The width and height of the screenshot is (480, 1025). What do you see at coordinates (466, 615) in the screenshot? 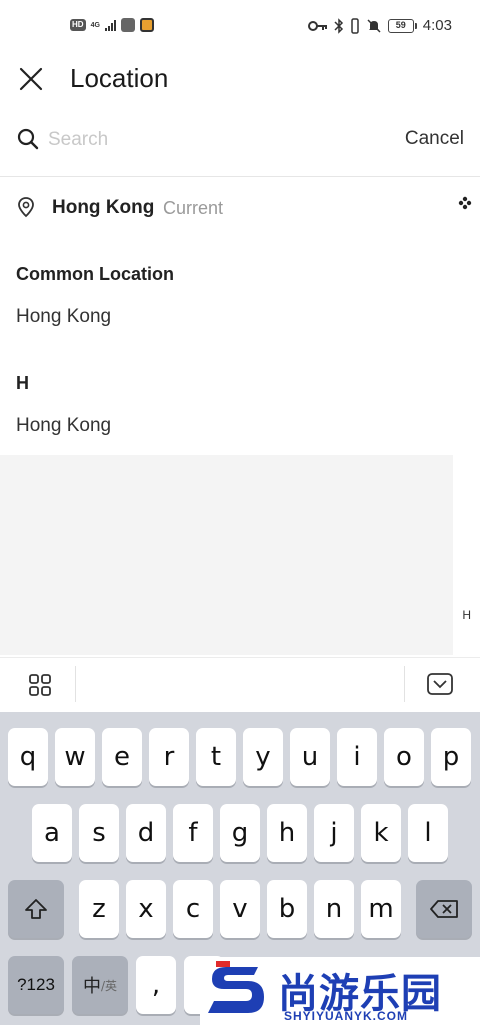
I see `index-letter-h: H` at bounding box center [466, 615].